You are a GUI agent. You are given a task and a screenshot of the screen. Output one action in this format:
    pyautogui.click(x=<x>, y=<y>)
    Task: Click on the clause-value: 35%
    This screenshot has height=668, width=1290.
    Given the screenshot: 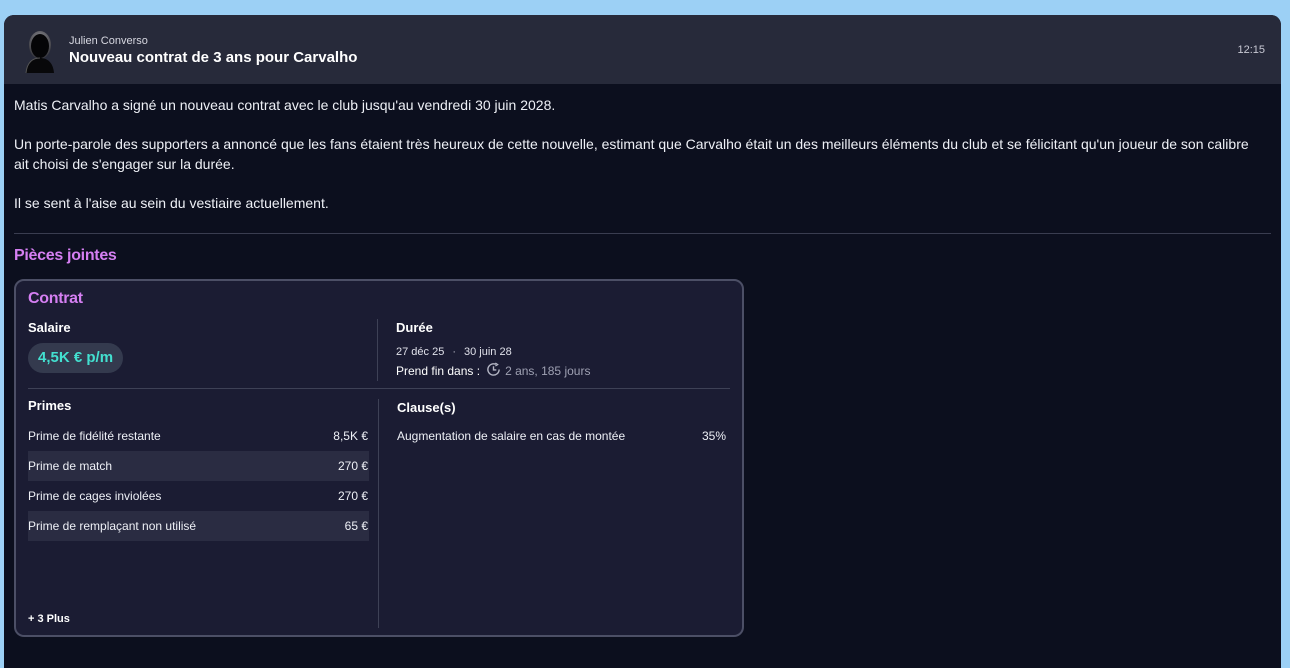 What is the action you would take?
    pyautogui.click(x=713, y=436)
    